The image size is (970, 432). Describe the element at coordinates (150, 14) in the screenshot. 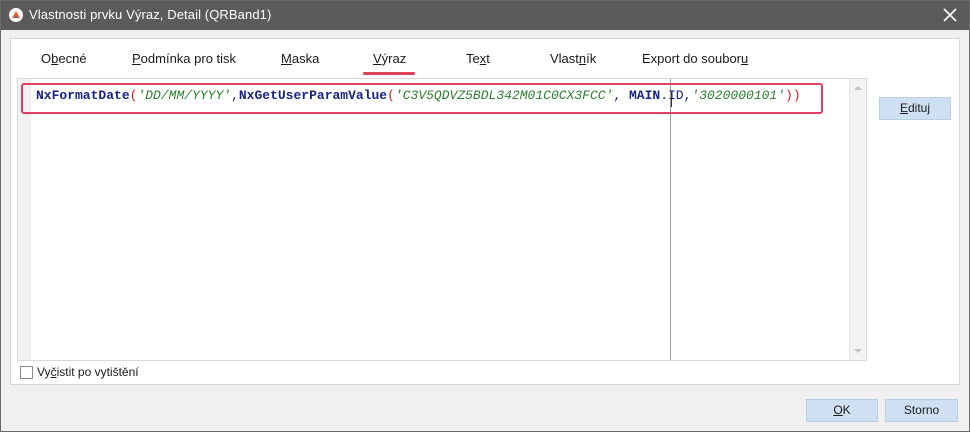

I see `window-title: Vlastnosti prvku Výraz, Detail (QRBand1)` at that location.